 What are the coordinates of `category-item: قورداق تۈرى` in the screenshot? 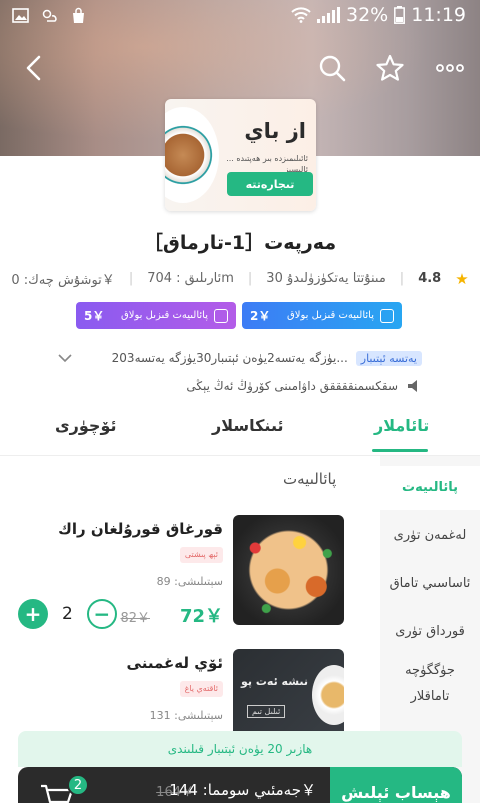 It's located at (430, 632).